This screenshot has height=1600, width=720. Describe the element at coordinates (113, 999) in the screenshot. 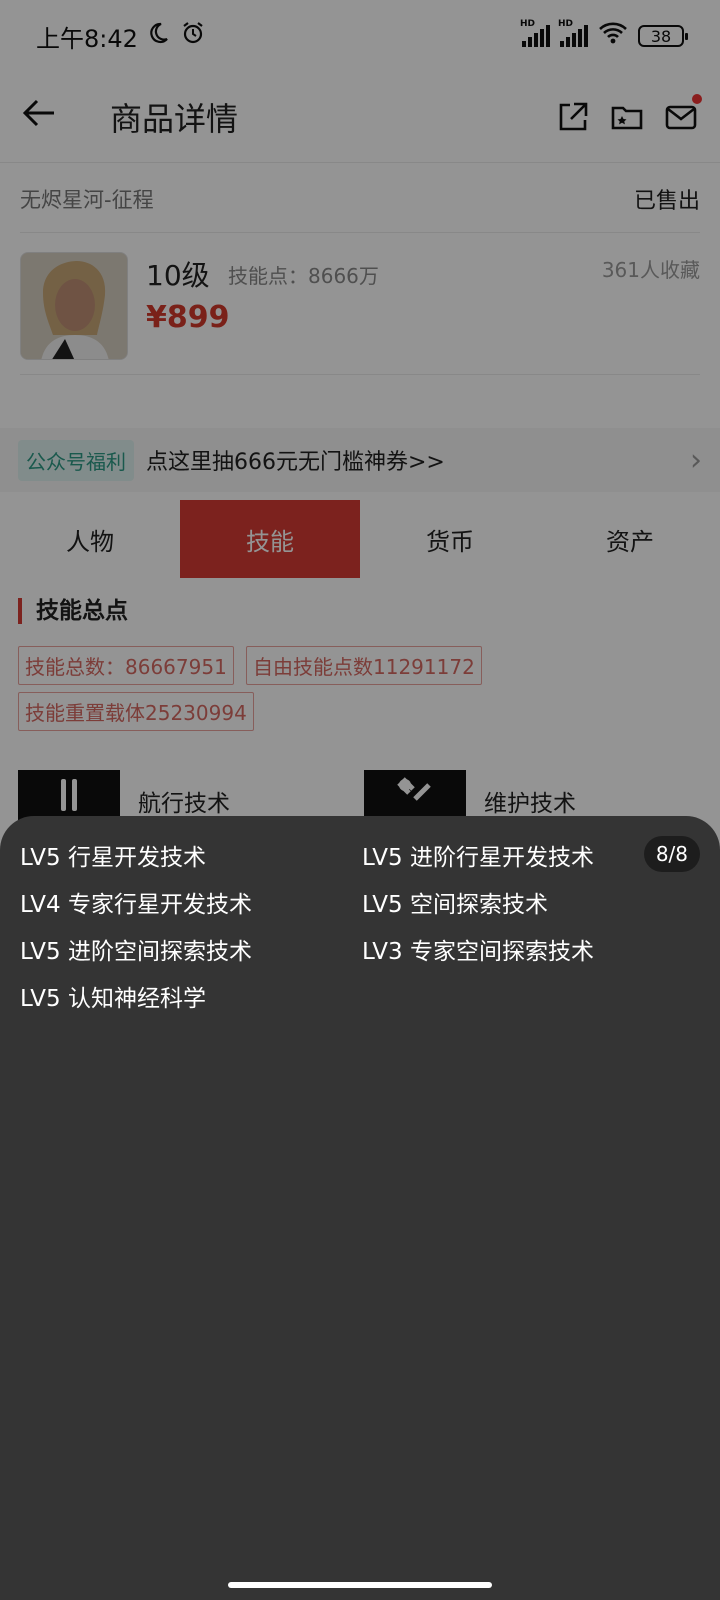

I see `skill-item: LV5 认知神经科学` at that location.